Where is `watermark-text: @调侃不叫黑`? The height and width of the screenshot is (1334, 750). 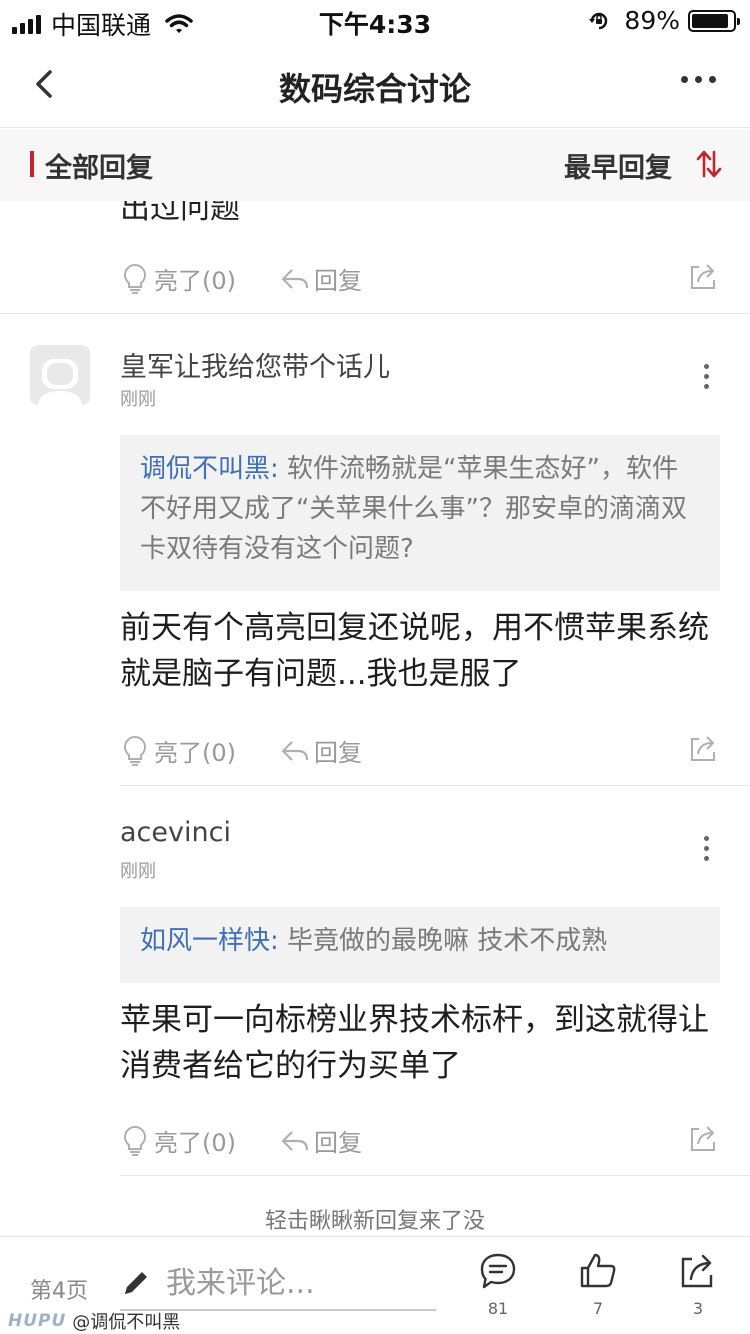 watermark-text: @调侃不叫黑 is located at coordinates (126, 1322).